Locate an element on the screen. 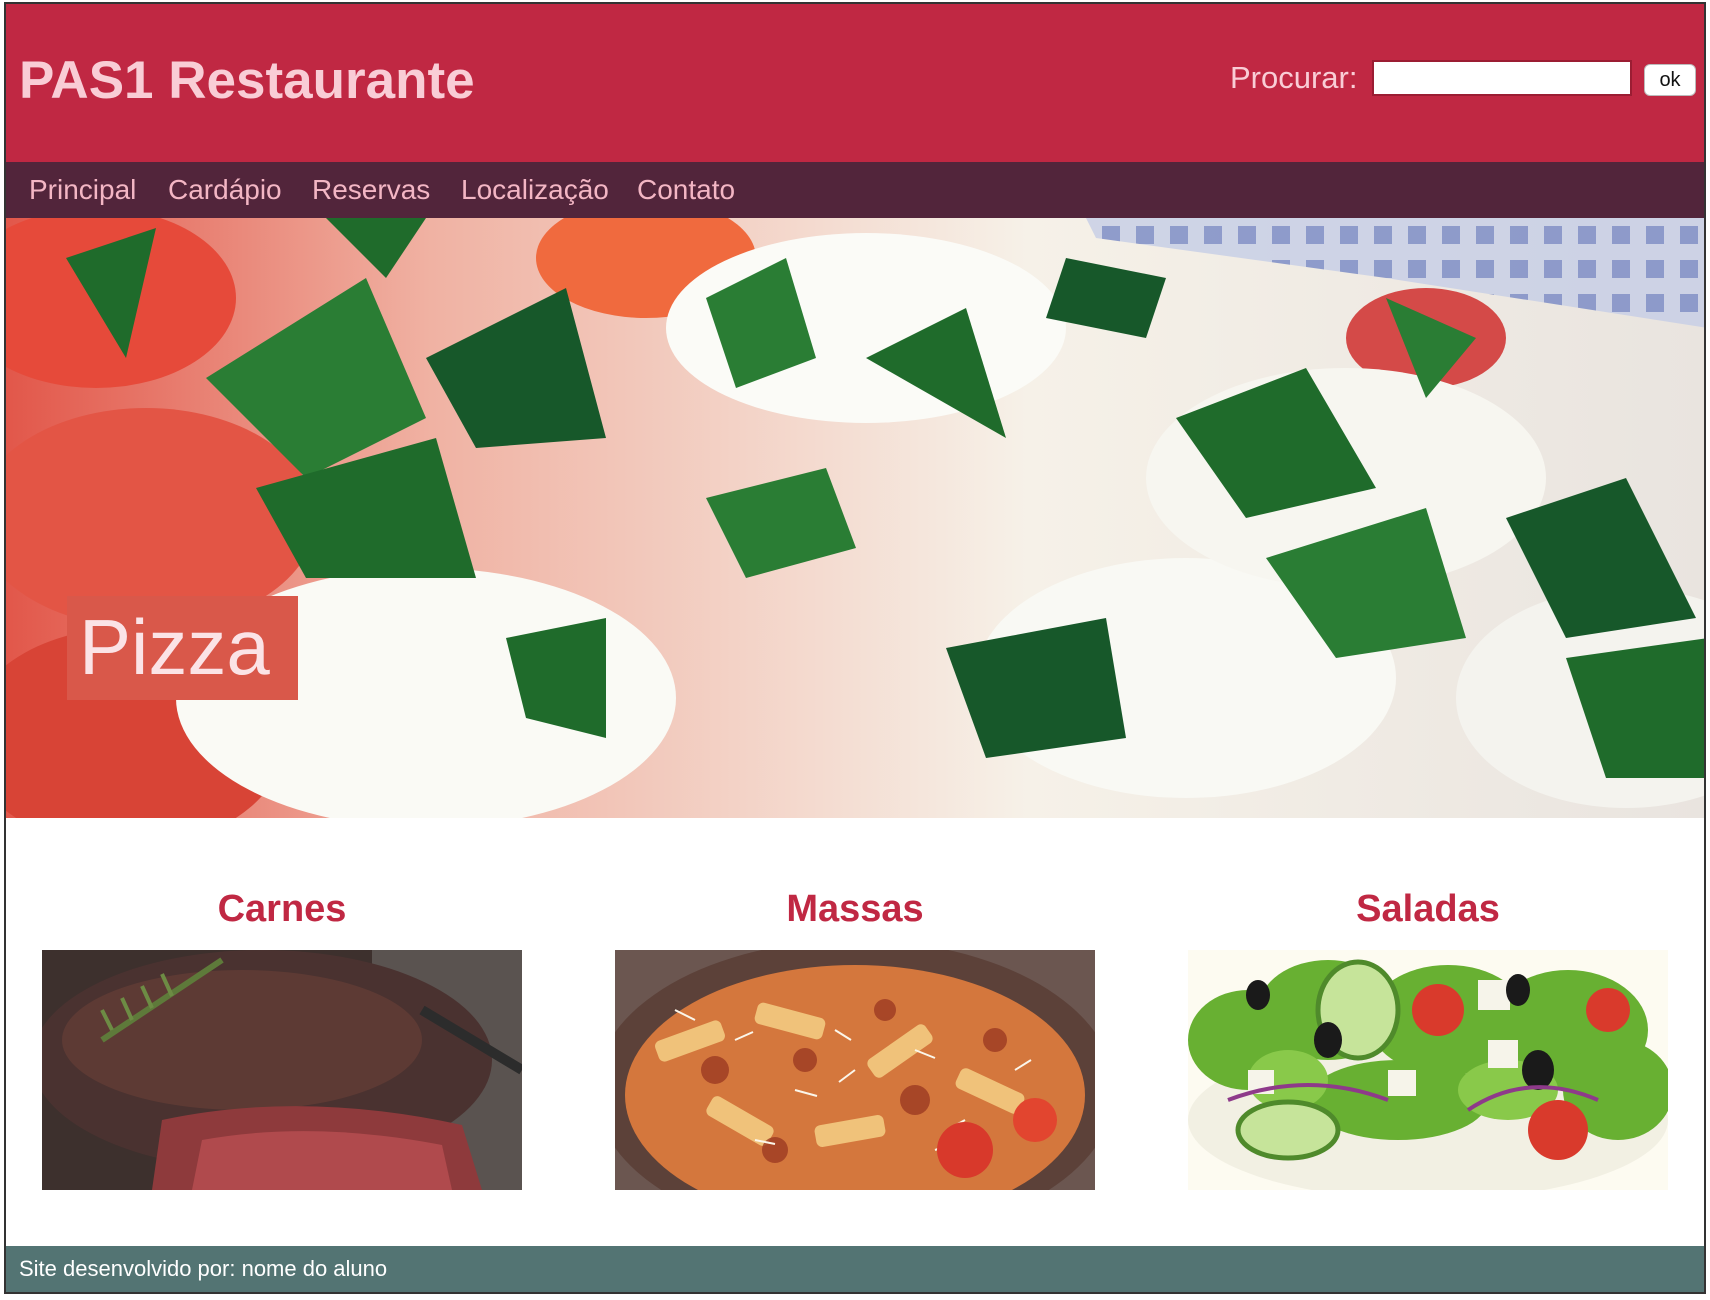  nav-item-contato: Contato is located at coordinates (686, 190).